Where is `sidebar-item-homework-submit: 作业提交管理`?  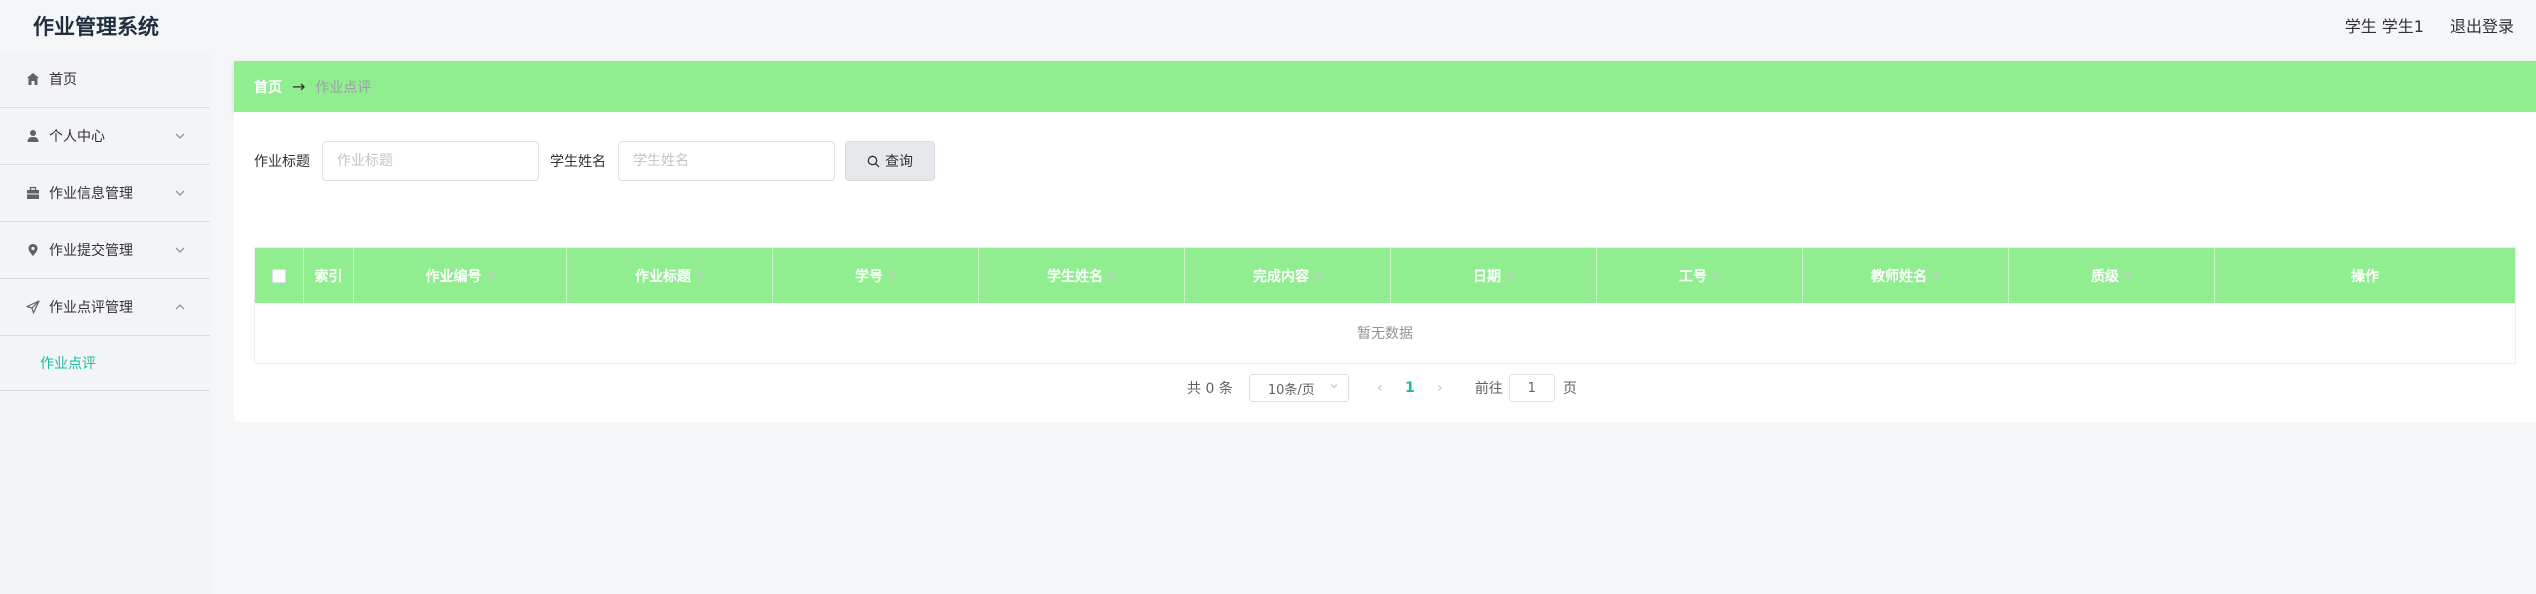 sidebar-item-homework-submit: 作业提交管理 is located at coordinates (105, 250).